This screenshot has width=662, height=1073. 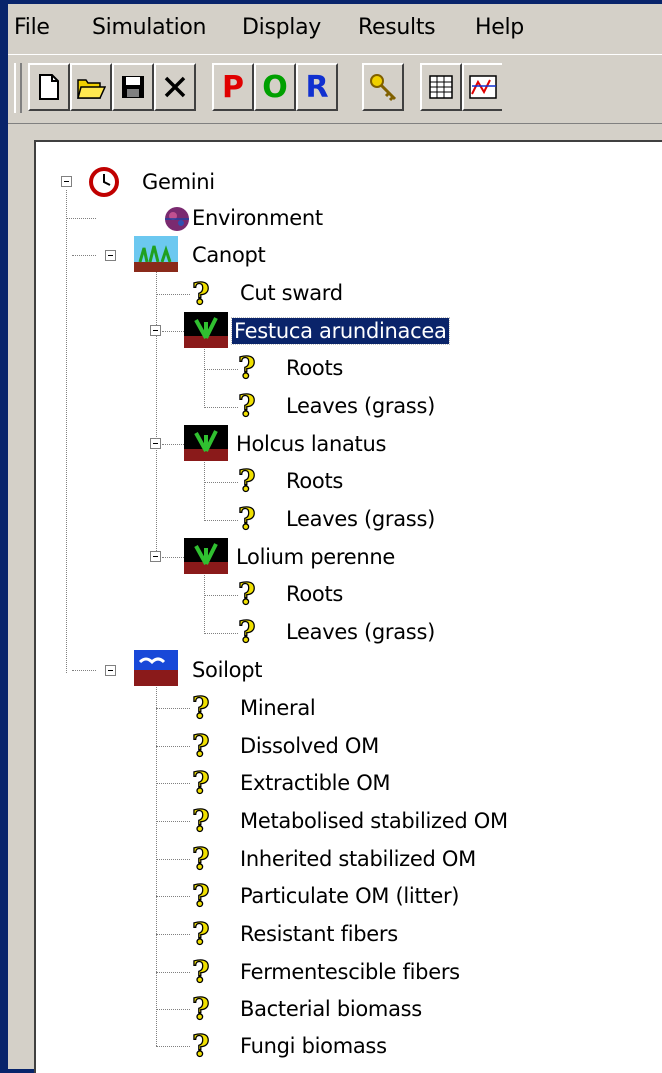 What do you see at coordinates (175, 87) in the screenshot?
I see `close-button` at bounding box center [175, 87].